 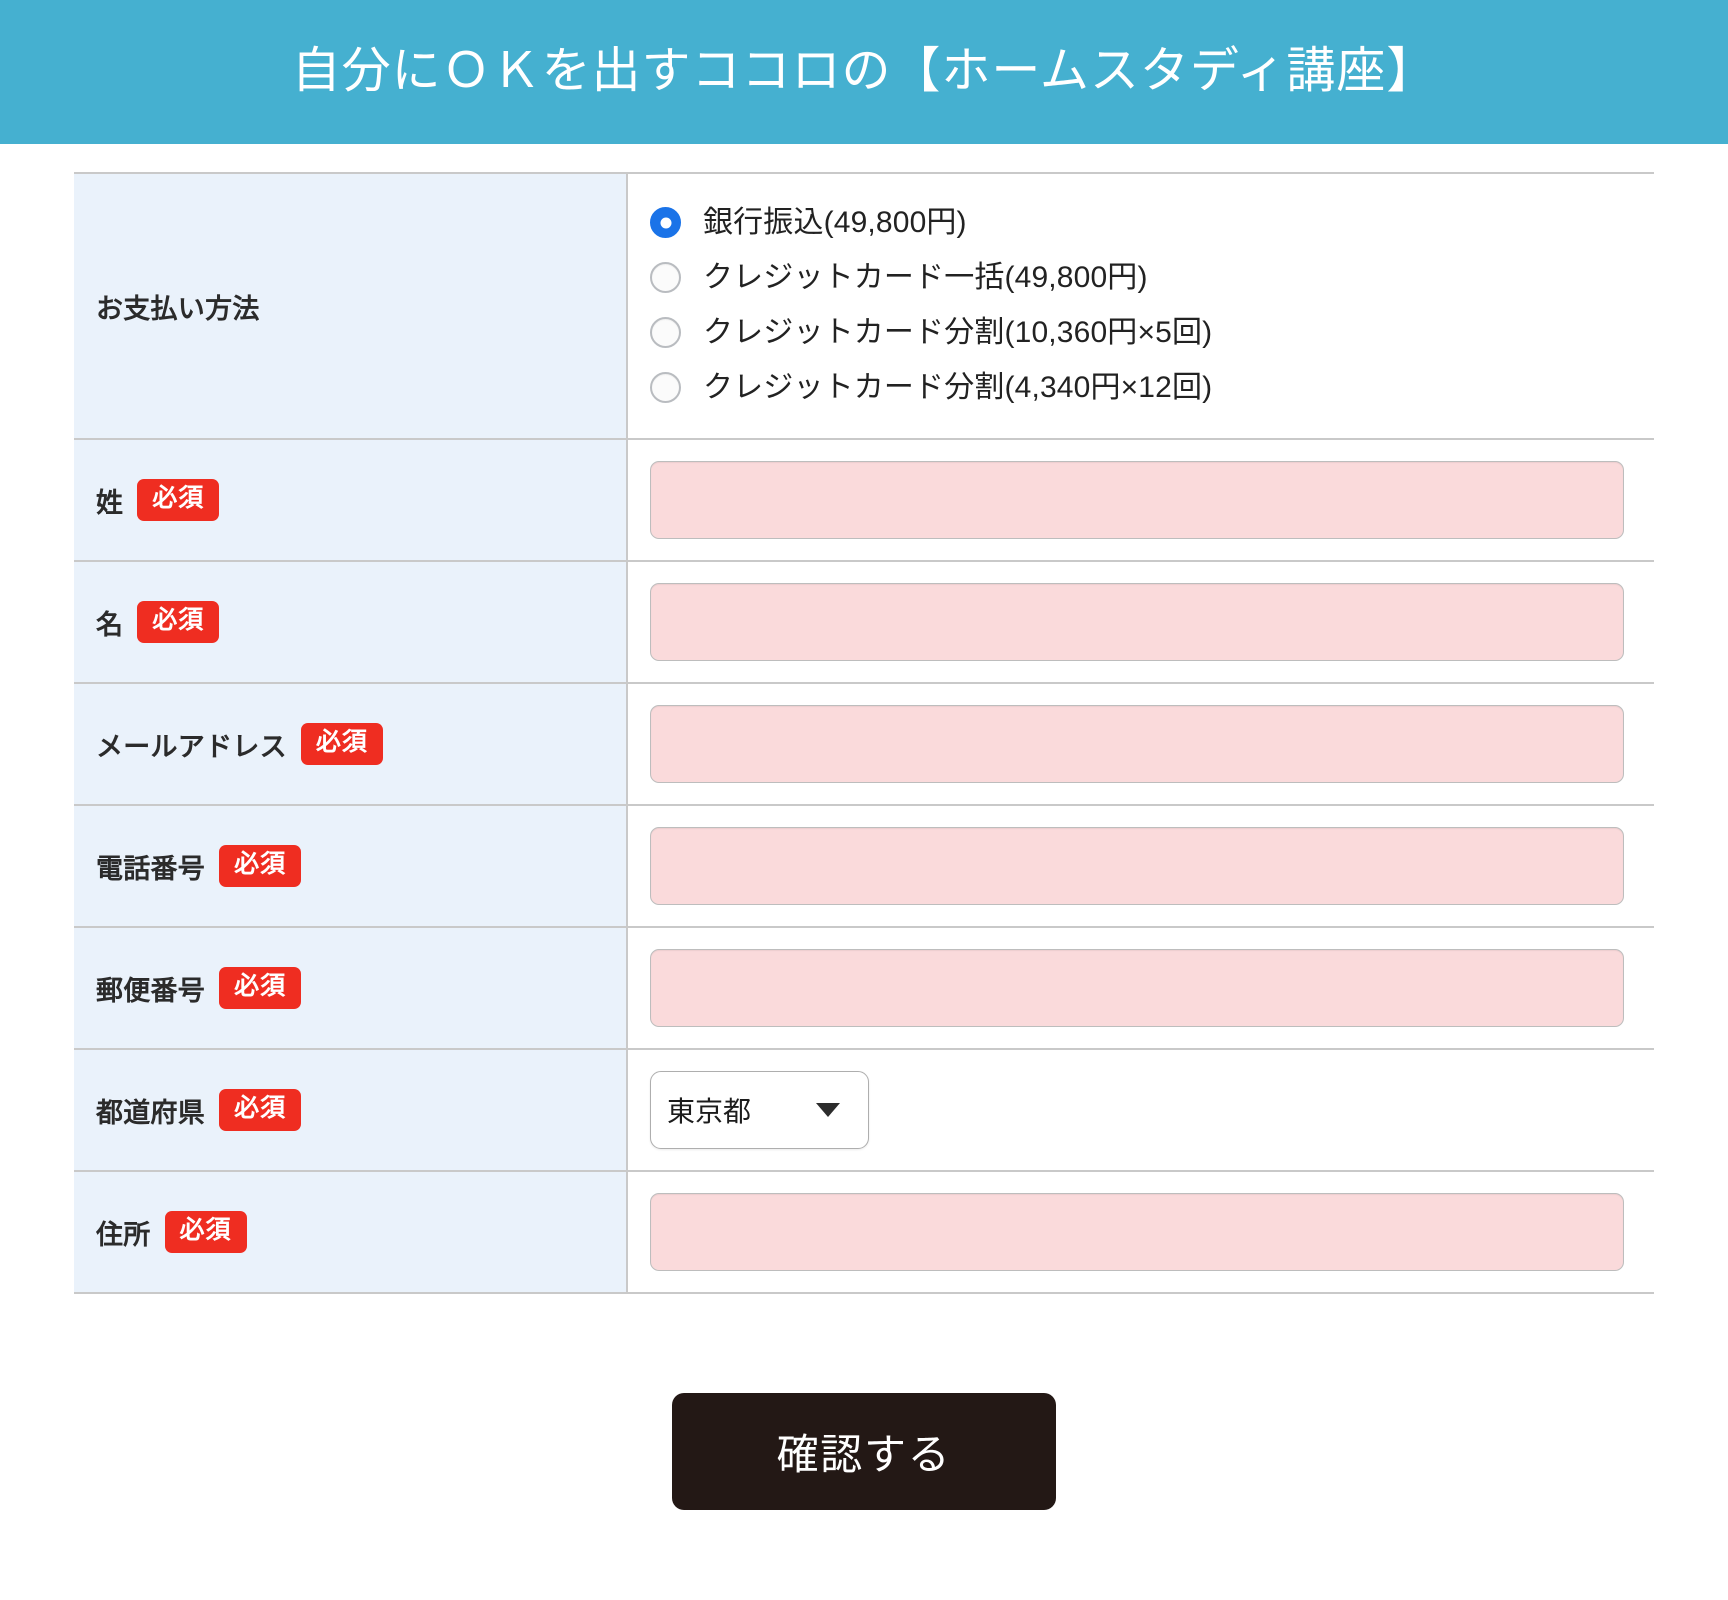 I want to click on row-last-name: 姓 必須, so click(x=864, y=500).